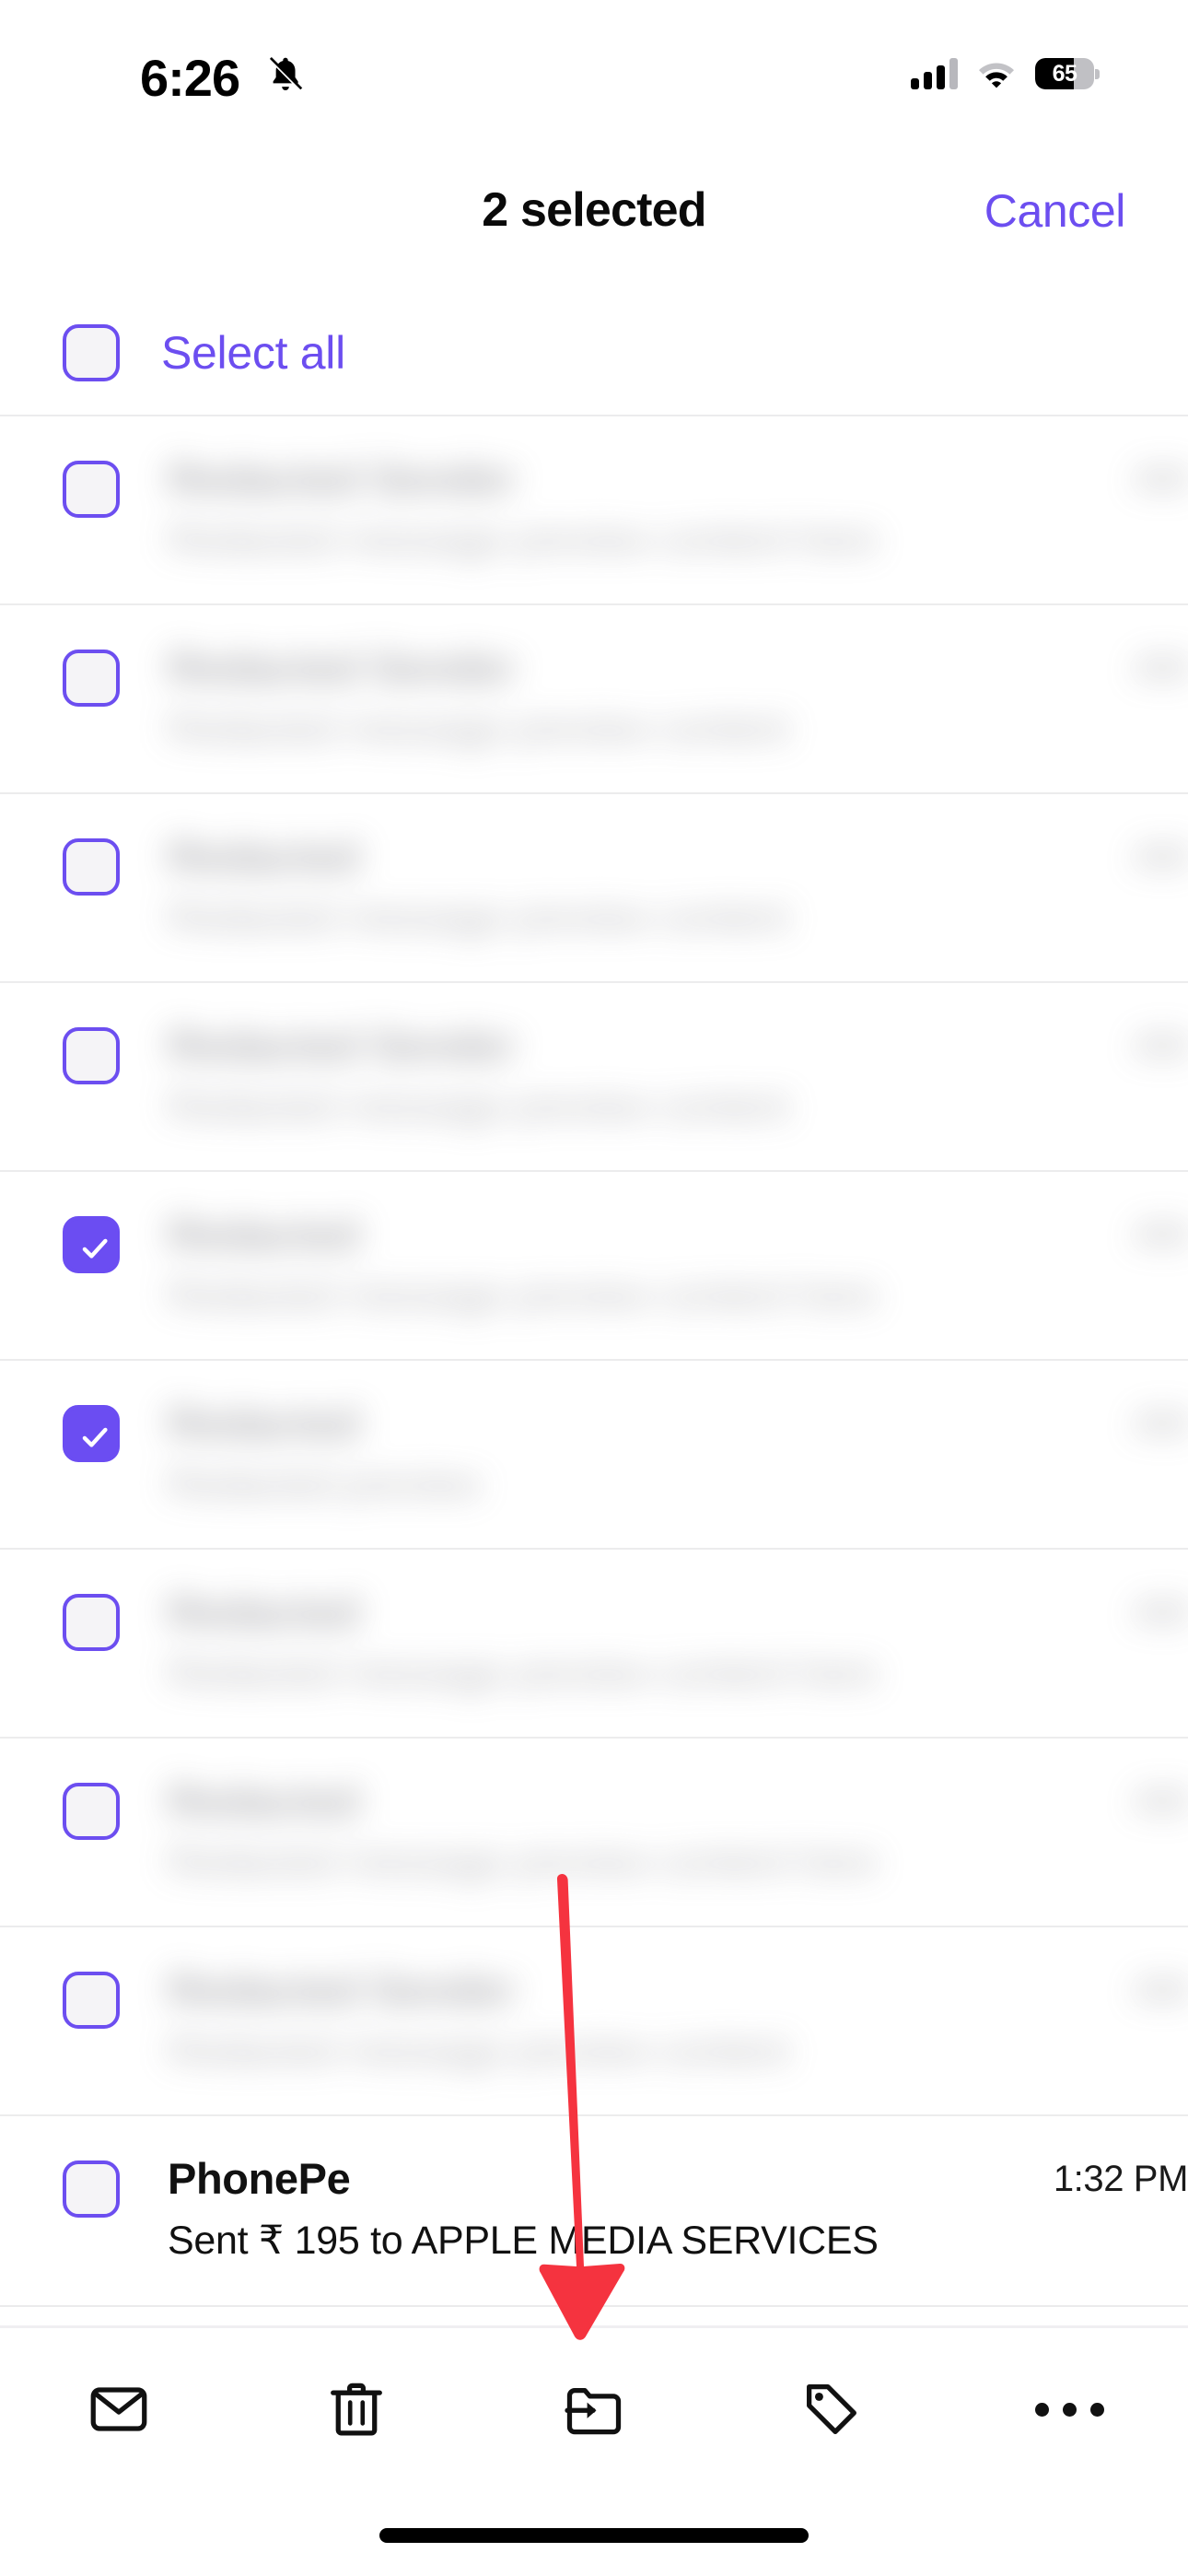 The height and width of the screenshot is (2576, 1188). Describe the element at coordinates (594, 2535) in the screenshot. I see `home-indicator` at that location.